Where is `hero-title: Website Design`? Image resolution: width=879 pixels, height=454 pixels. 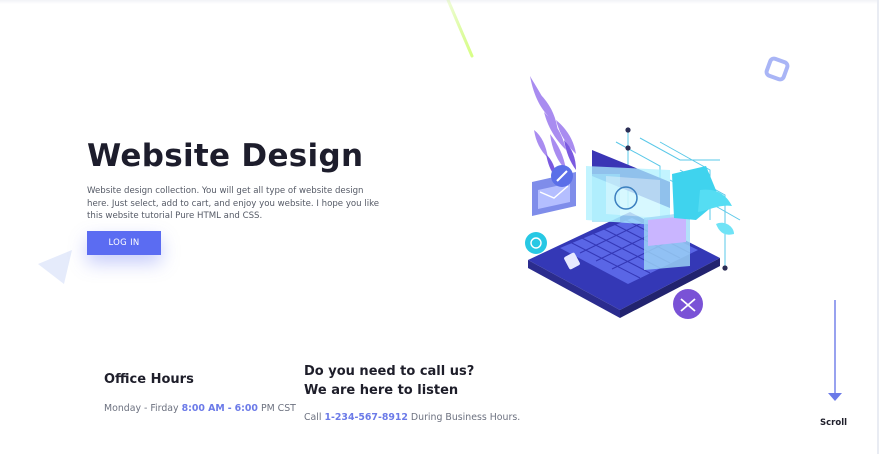
hero-title: Website Design is located at coordinates (225, 156).